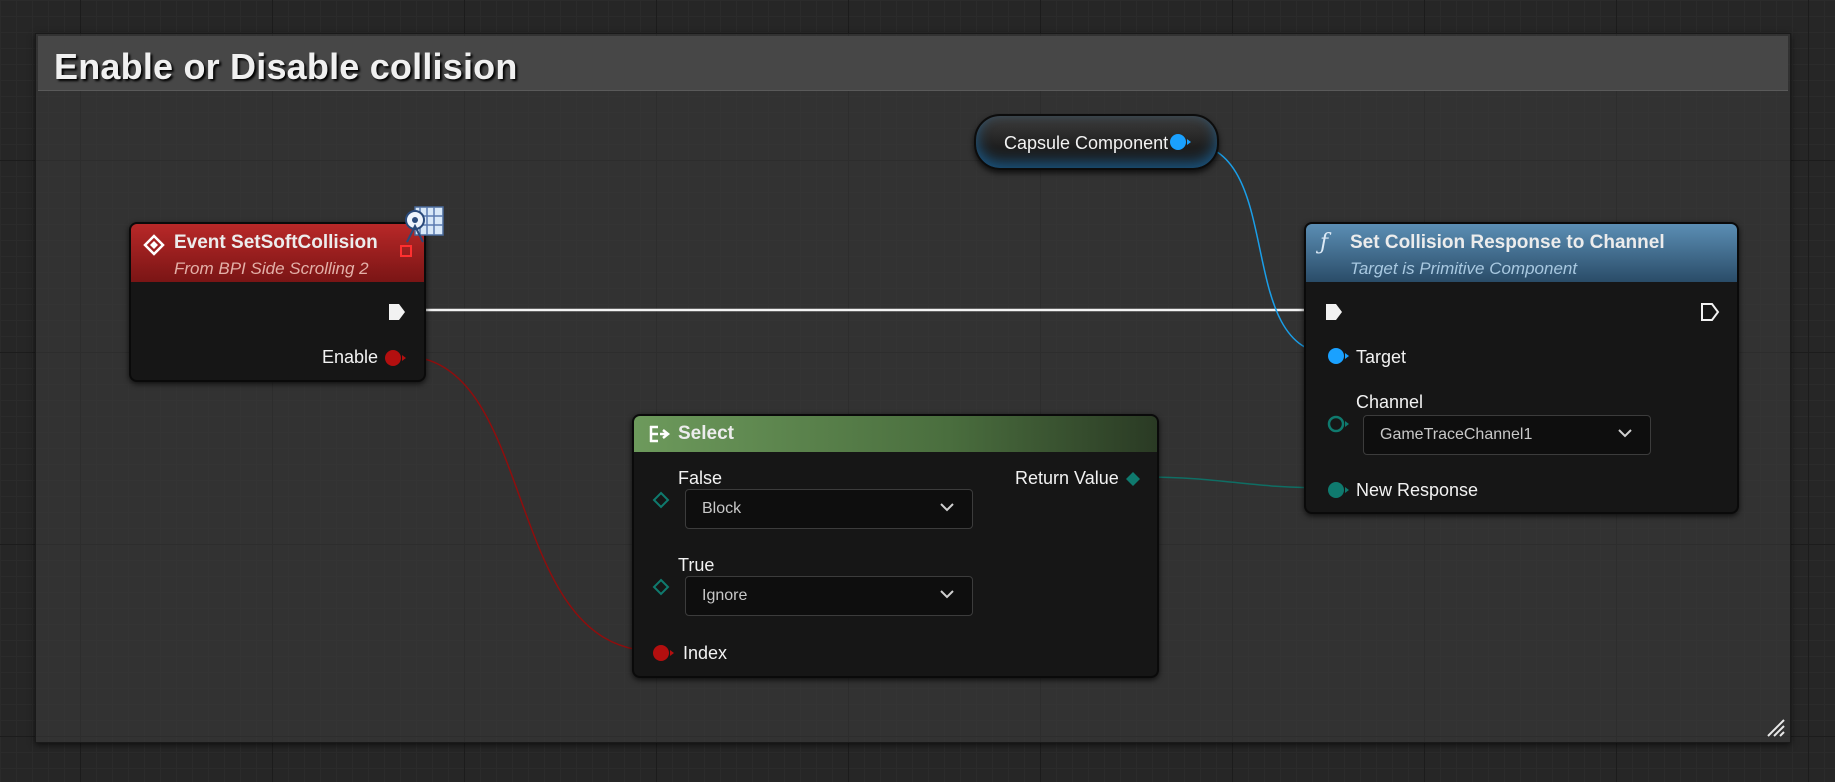 This screenshot has width=1835, height=782. I want to click on true-value-text: Ignore, so click(725, 595).